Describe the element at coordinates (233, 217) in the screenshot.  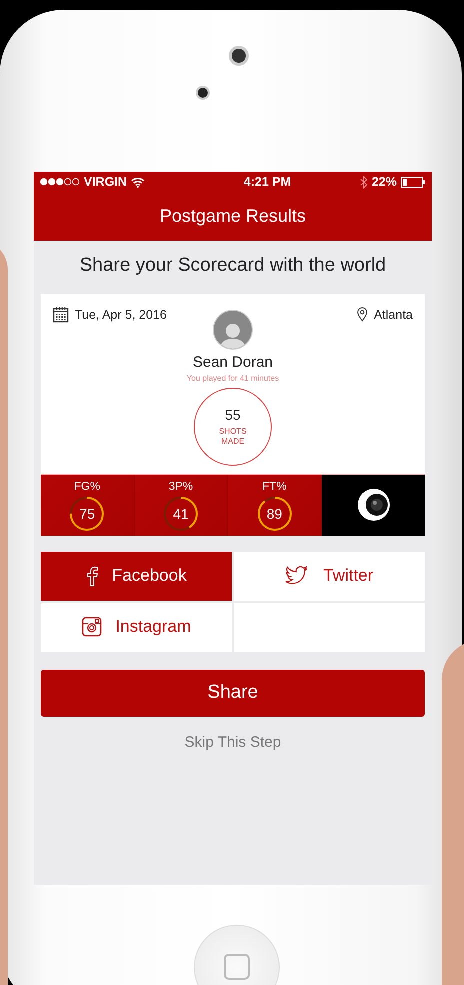
I see `nav-title: Postgame Results` at that location.